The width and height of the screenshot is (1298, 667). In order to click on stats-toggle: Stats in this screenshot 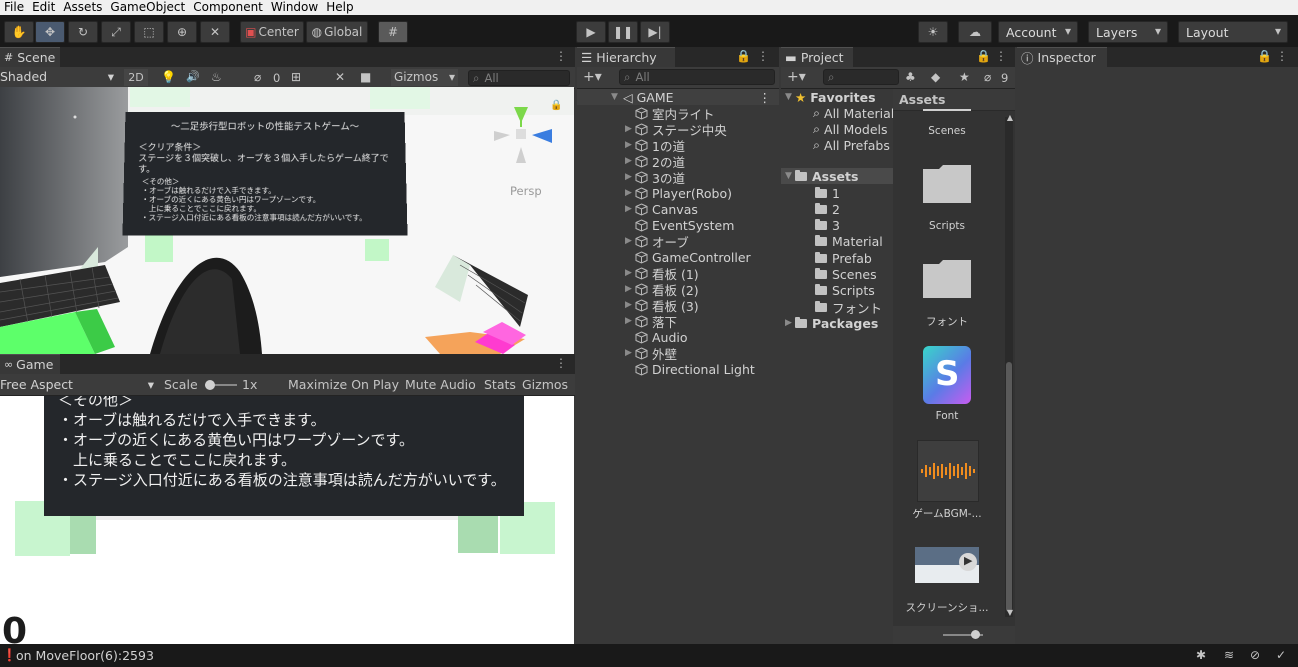, I will do `click(500, 384)`.